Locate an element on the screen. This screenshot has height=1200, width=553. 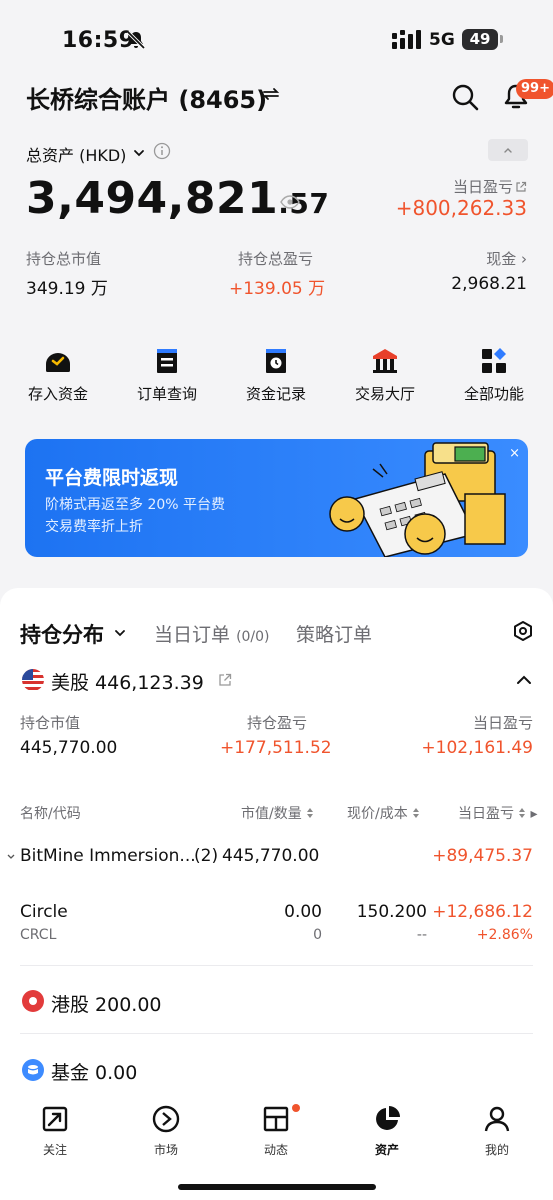
banner-close-button: × is located at coordinates (514, 453).